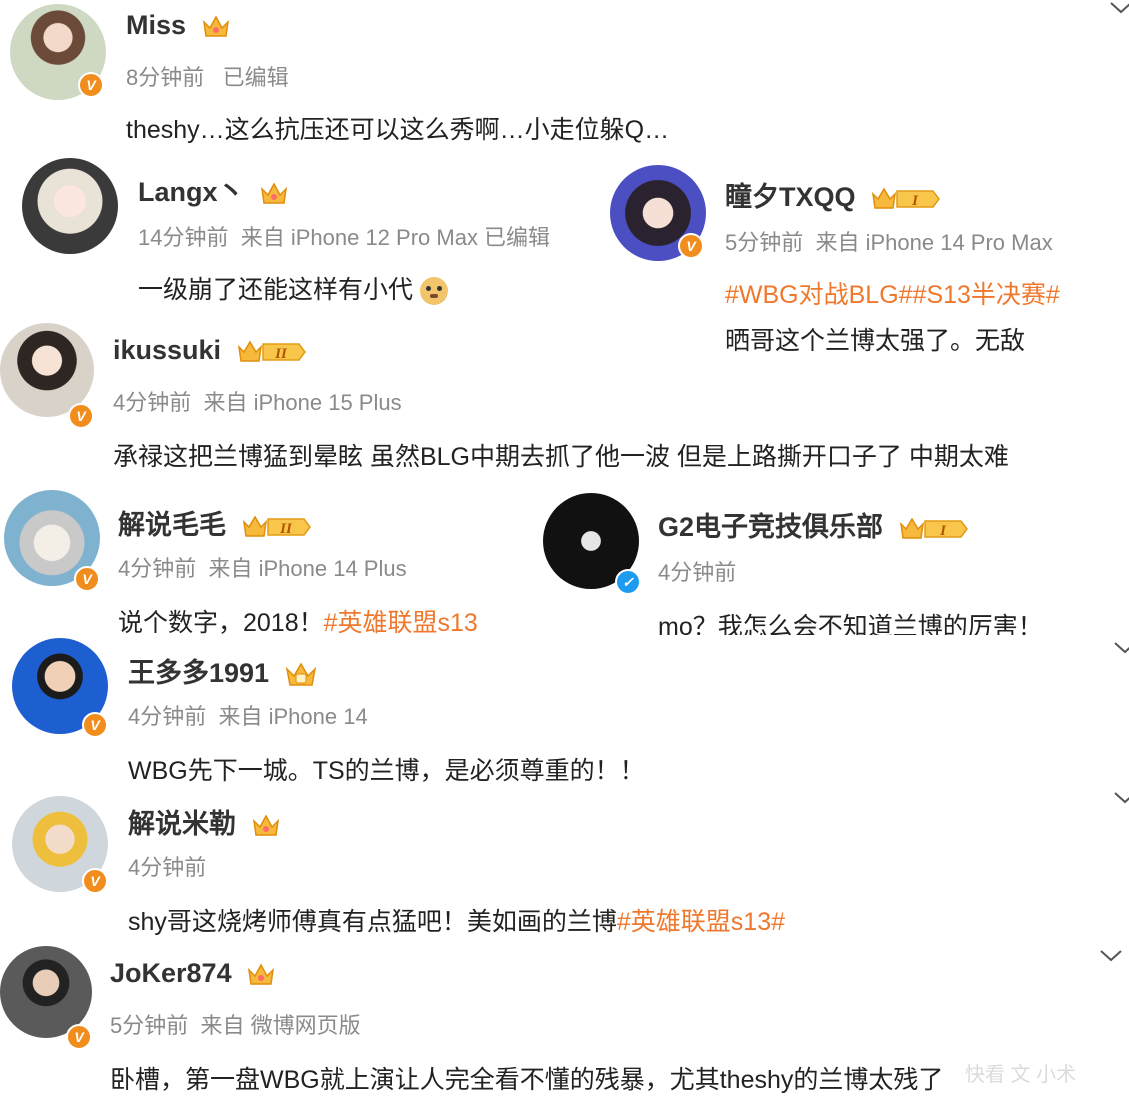 Image resolution: width=1129 pixels, height=1106 pixels. I want to click on hashtag-link: #WBG对战BLG##S13半决赛#, so click(892, 293).